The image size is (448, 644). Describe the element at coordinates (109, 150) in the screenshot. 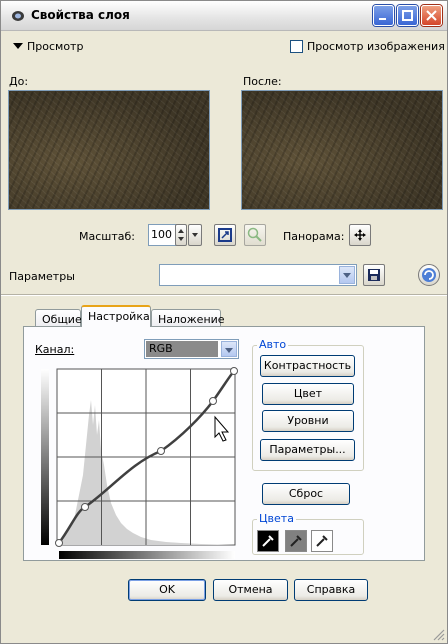

I see `before-preview-image` at that location.